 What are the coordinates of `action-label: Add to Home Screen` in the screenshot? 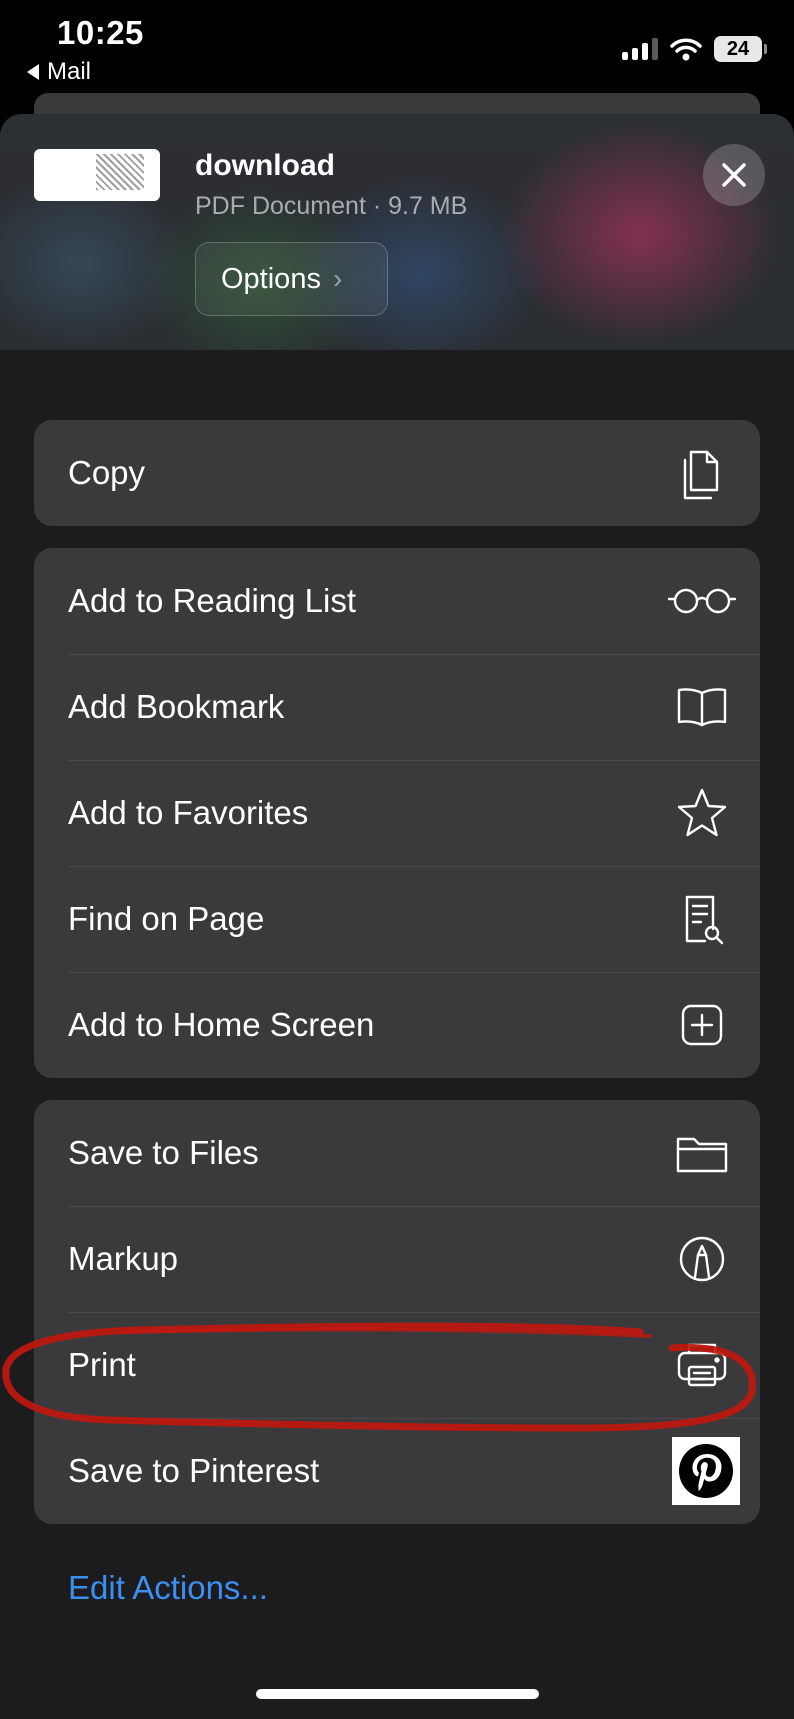 It's located at (221, 1024).